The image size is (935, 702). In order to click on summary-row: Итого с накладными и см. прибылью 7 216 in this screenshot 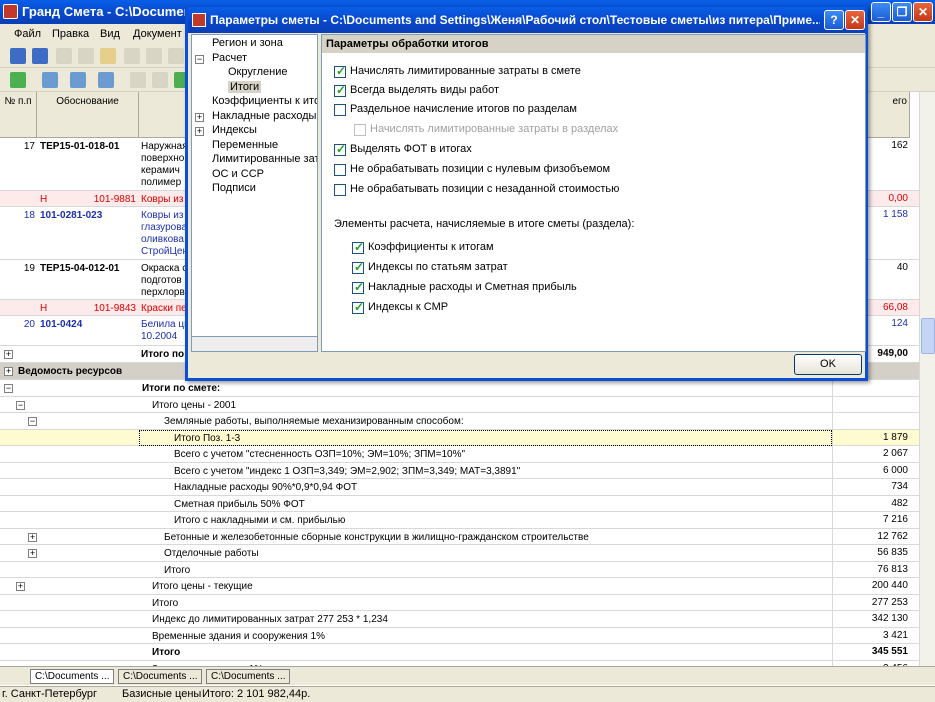, I will do `click(459, 520)`.